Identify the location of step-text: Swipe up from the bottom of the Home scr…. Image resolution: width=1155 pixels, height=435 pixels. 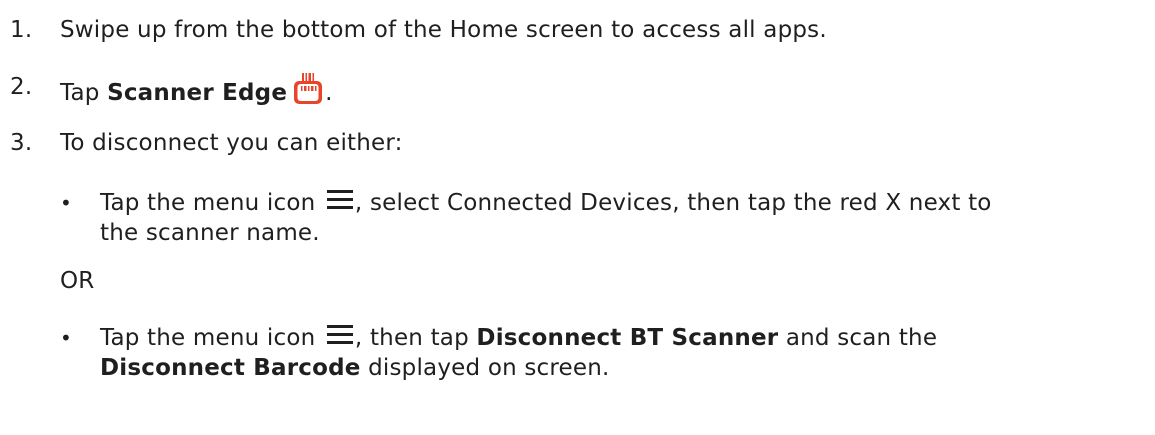
(443, 30).